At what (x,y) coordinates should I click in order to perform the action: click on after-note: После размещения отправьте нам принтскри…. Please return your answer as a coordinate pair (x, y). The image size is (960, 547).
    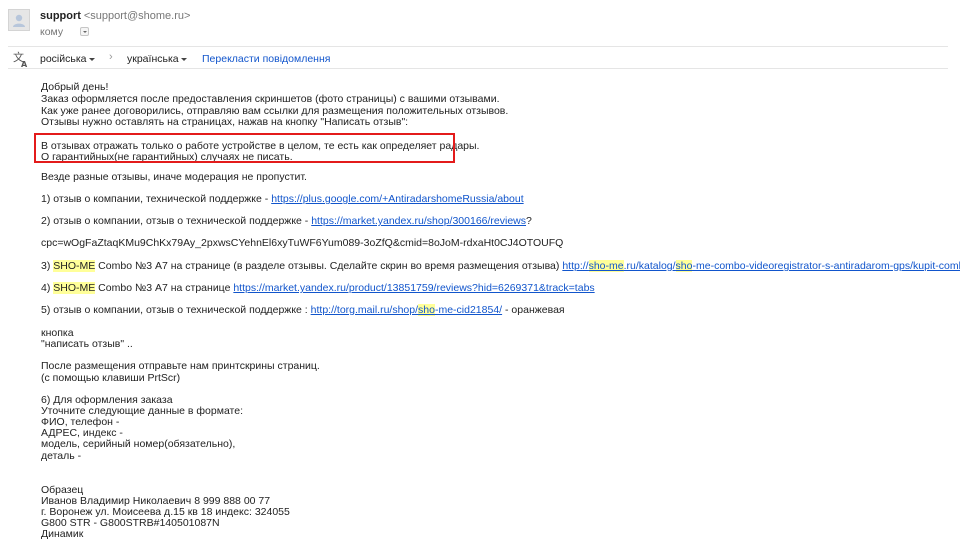
    Looking at the image, I should click on (180, 366).